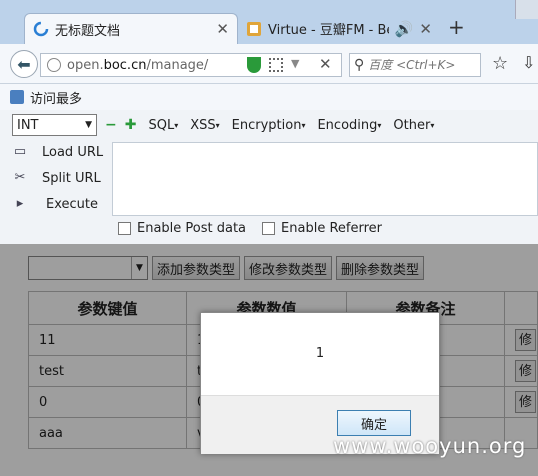 This screenshot has width=538, height=476. What do you see at coordinates (269, 228) in the screenshot?
I see `enable-referrer-checkbox` at bounding box center [269, 228].